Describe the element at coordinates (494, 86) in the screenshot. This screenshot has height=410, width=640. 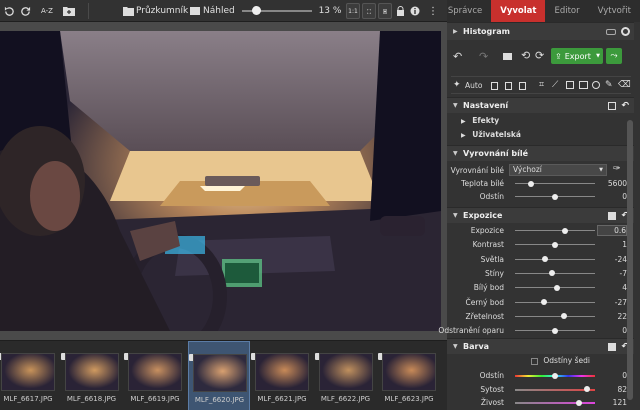
I see `copy-icon` at that location.